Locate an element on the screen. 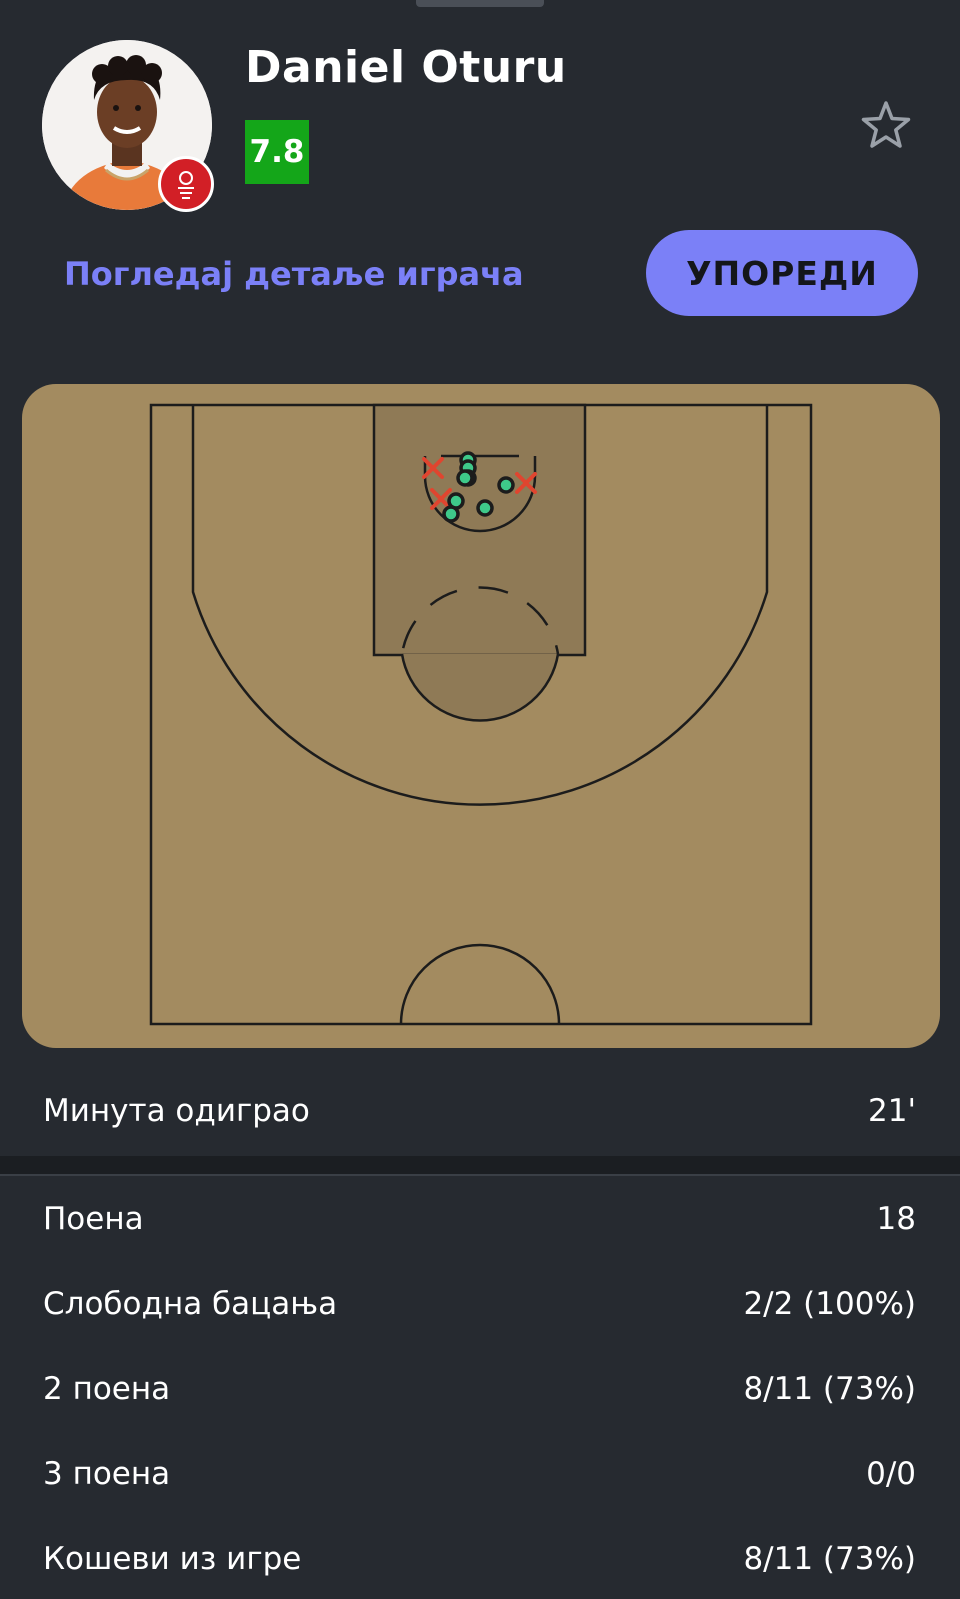  stat-value: 21' is located at coordinates (892, 1111).